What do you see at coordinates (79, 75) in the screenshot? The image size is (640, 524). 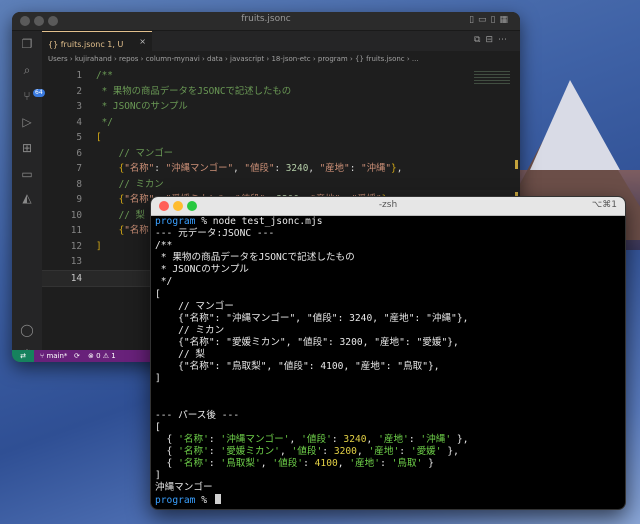 I see `line-number: 1` at bounding box center [79, 75].